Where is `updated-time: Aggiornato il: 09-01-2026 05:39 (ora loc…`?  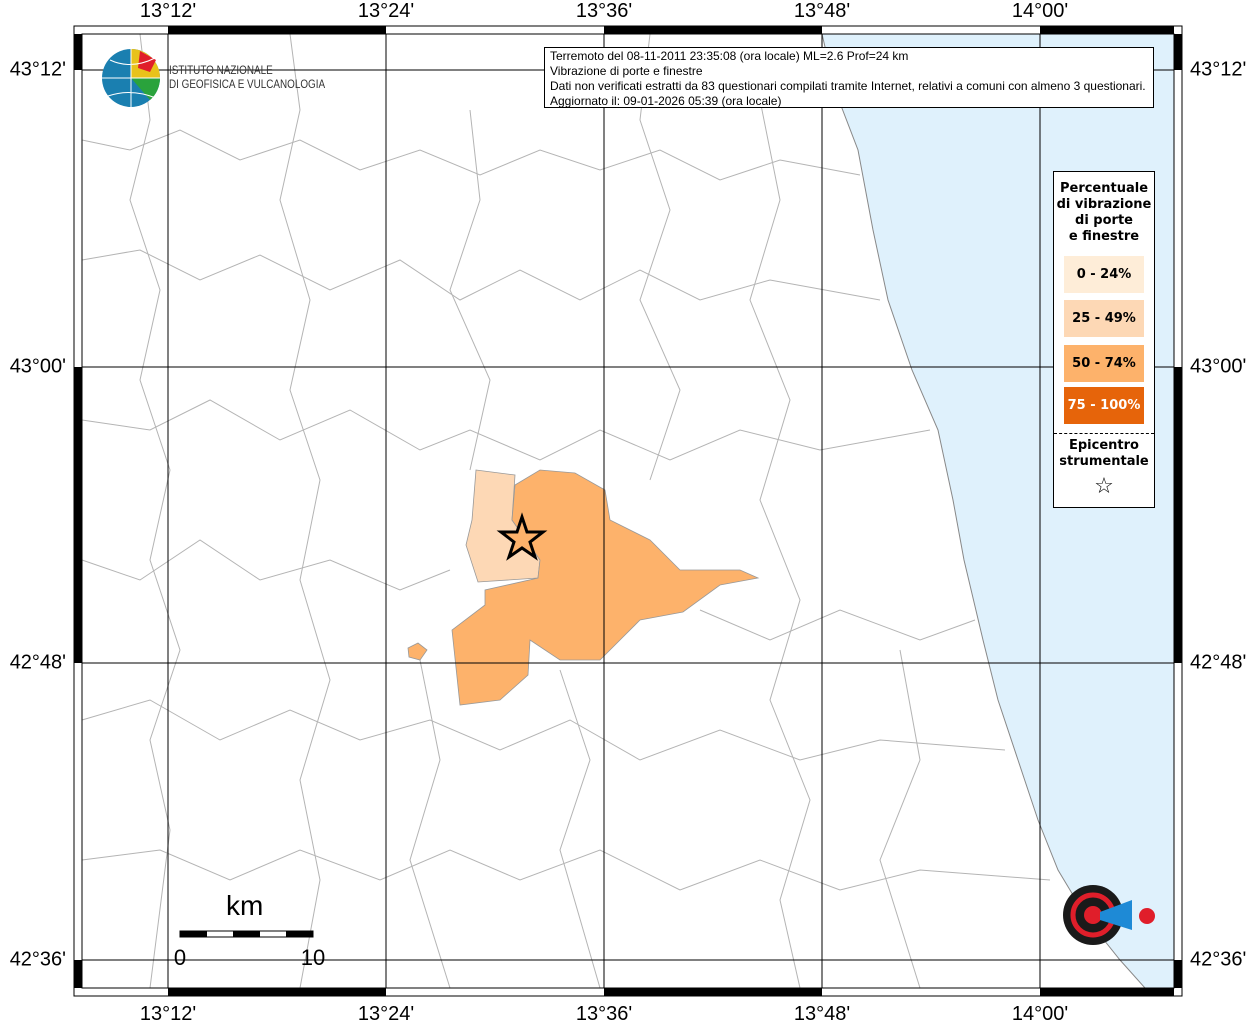 updated-time: Aggiornato il: 09-01-2026 05:39 (ora loc… is located at coordinates (666, 101).